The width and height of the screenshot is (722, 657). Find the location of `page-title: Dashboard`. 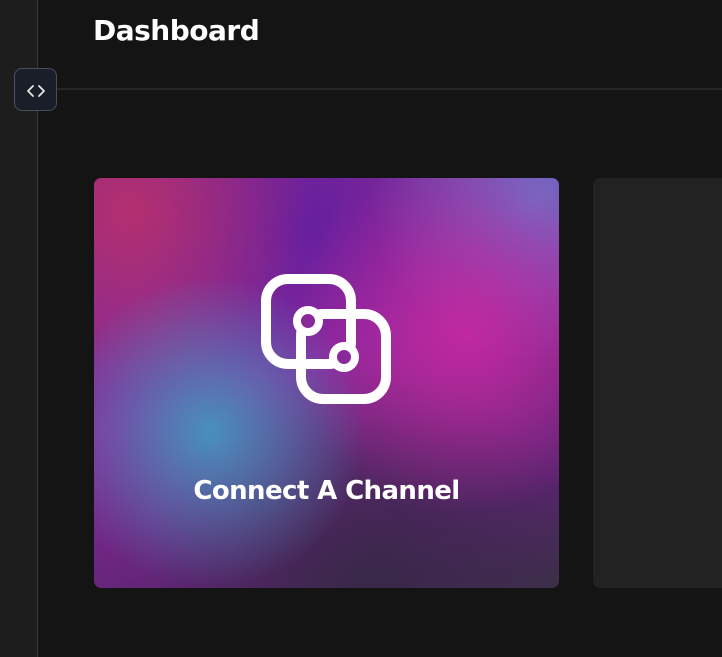

page-title: Dashboard is located at coordinates (176, 30).